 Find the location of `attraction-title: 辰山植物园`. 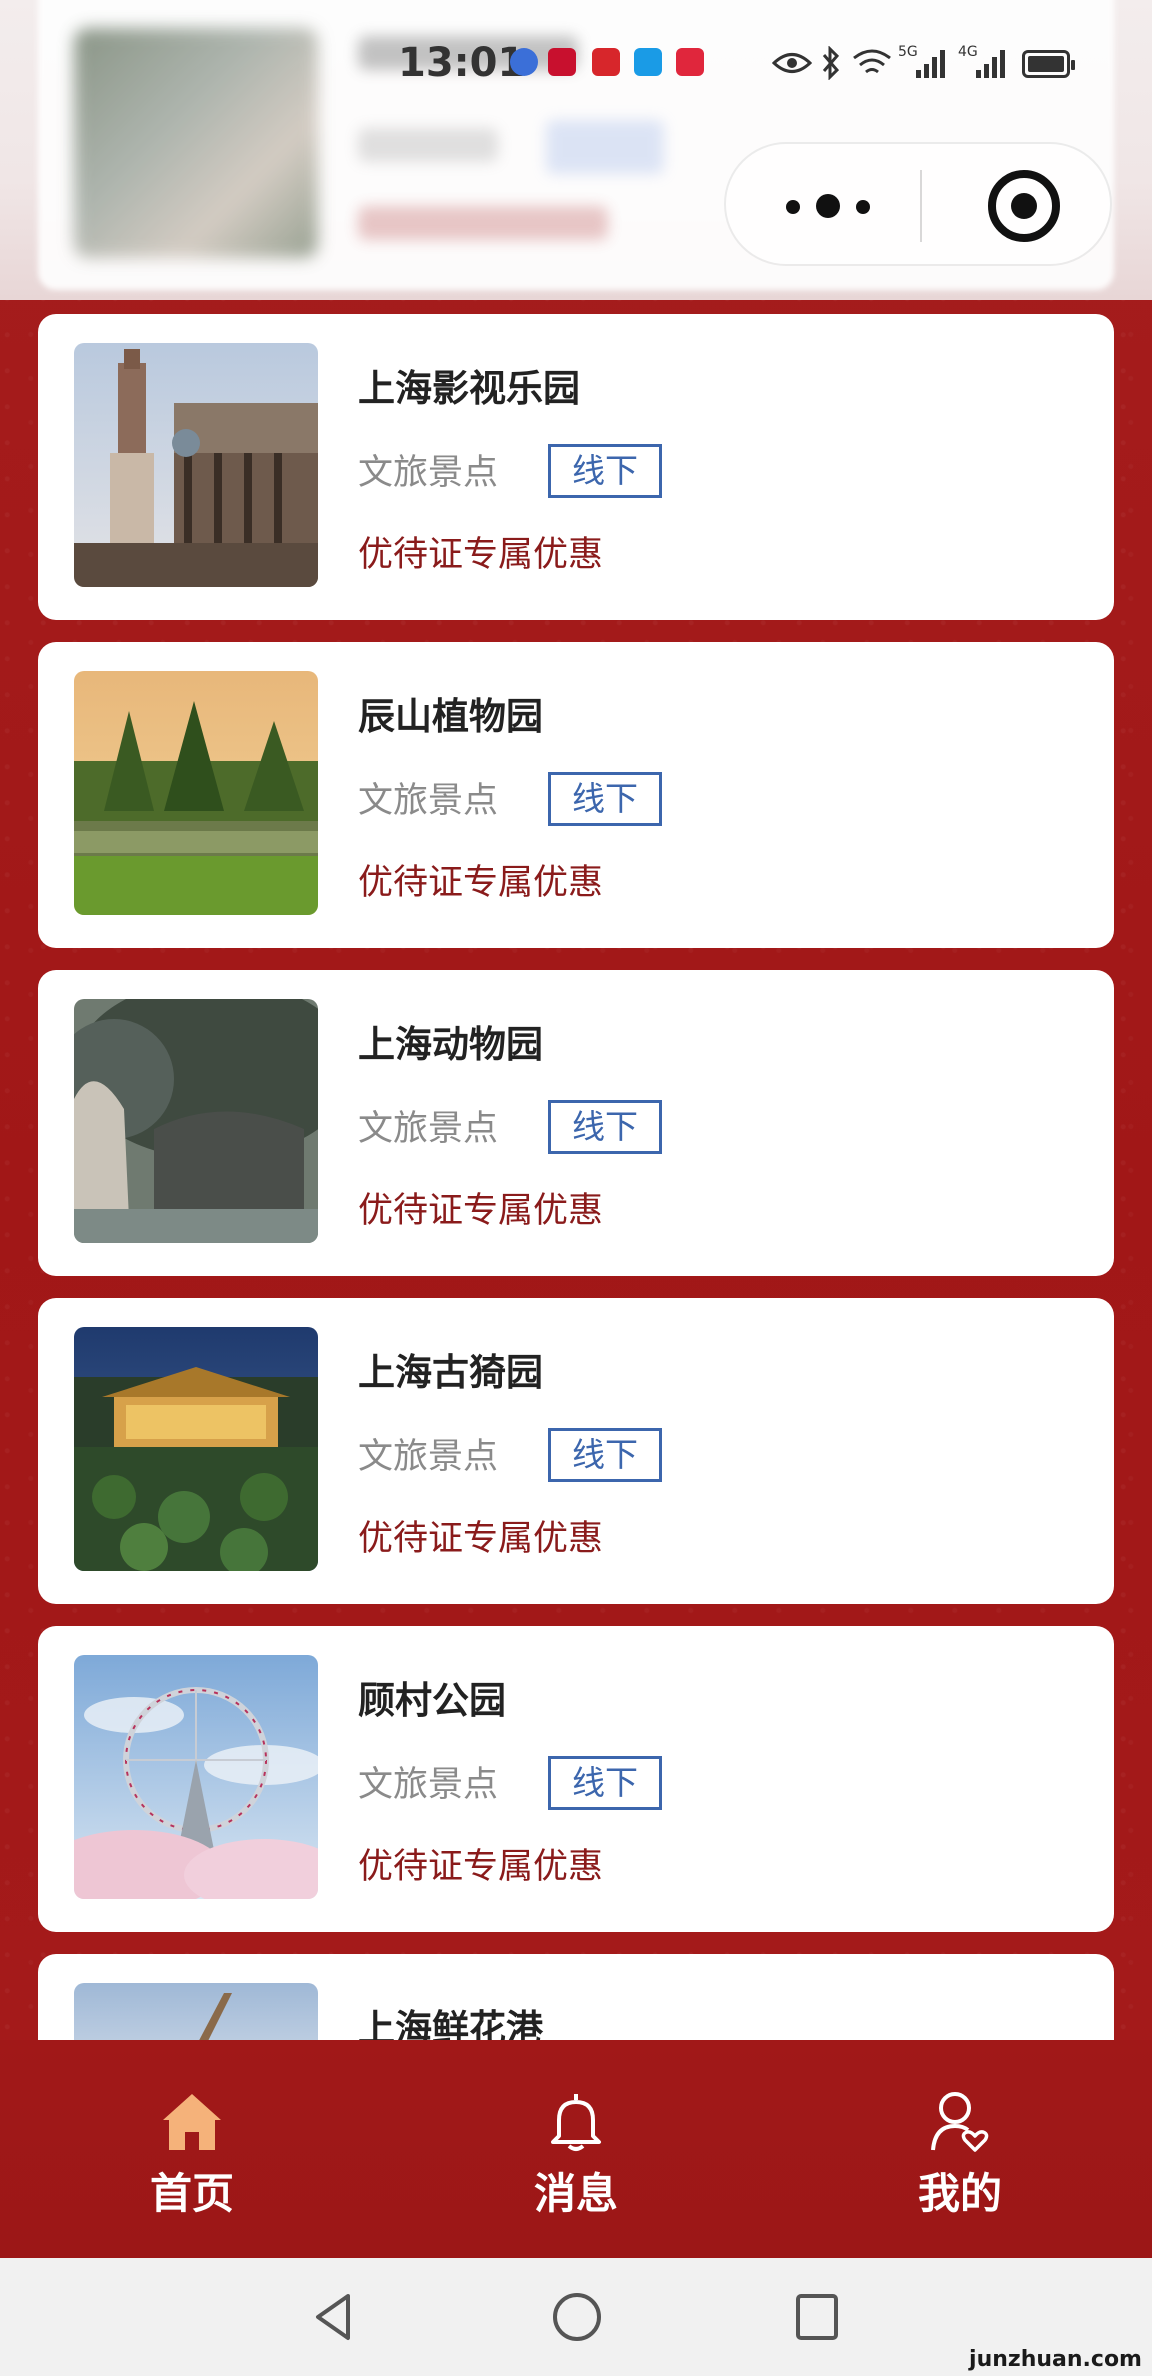

attraction-title: 辰山植物园 is located at coordinates (450, 716).